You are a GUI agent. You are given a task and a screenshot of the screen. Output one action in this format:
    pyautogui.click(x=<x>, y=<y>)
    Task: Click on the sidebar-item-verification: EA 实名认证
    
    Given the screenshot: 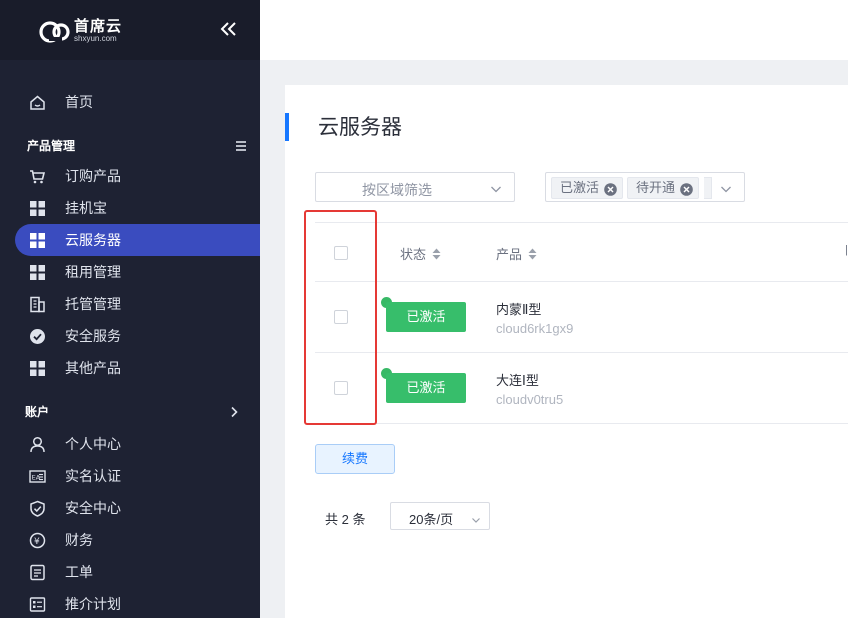 What is the action you would take?
    pyautogui.click(x=130, y=476)
    